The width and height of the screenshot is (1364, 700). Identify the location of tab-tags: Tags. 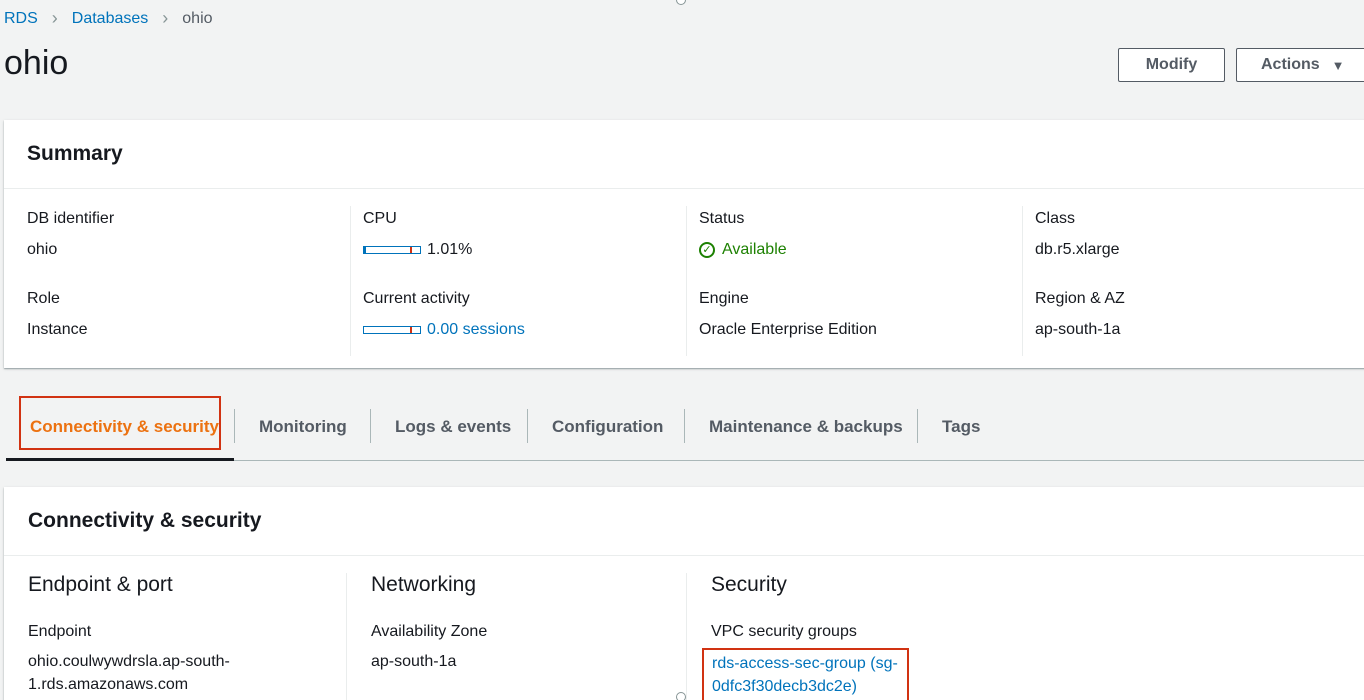
(961, 427).